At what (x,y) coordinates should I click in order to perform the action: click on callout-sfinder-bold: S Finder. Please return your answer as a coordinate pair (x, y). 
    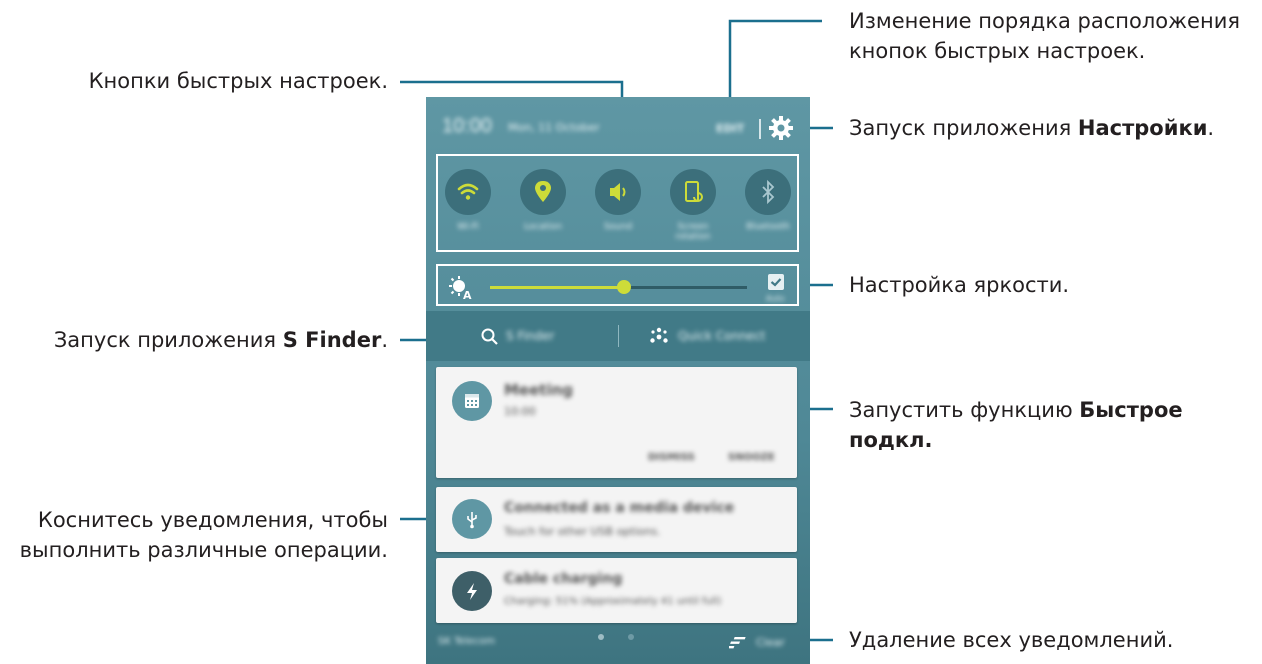
    Looking at the image, I should click on (332, 340).